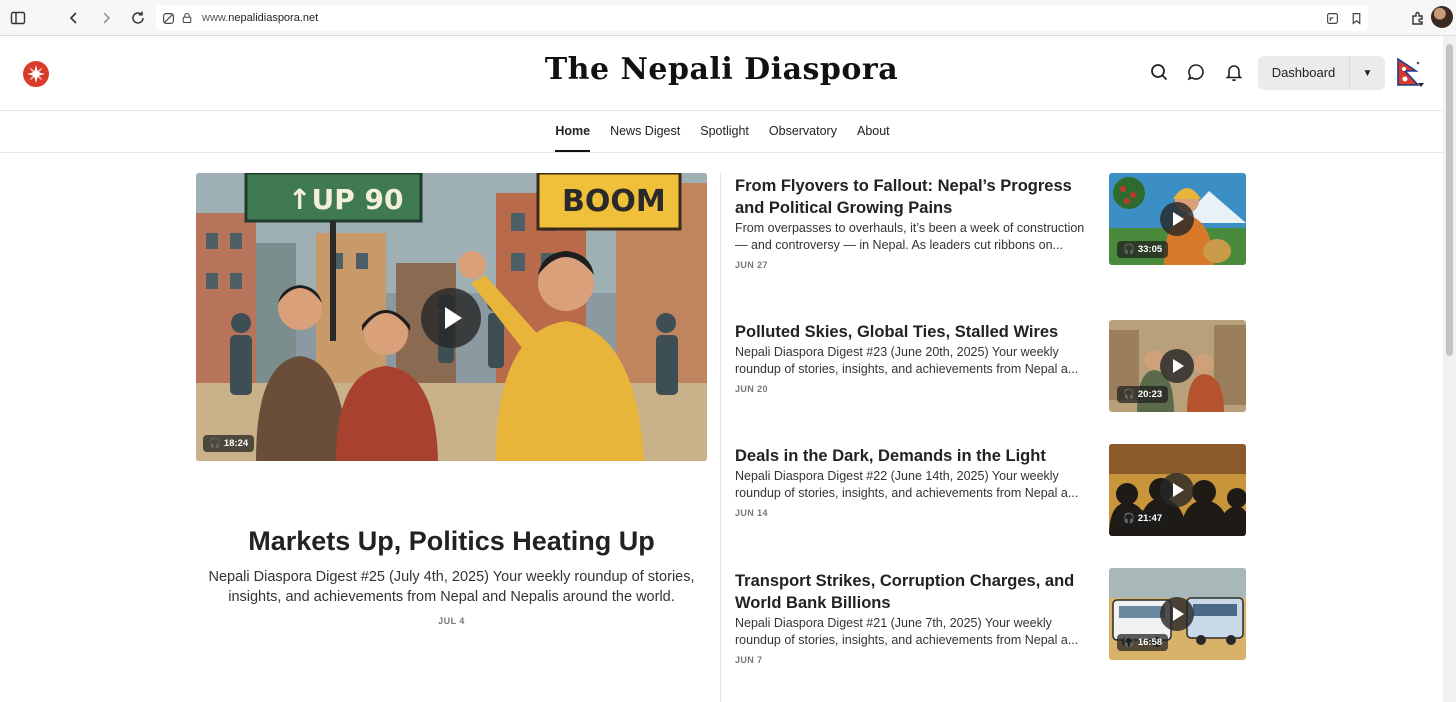 This screenshot has width=1456, height=702. I want to click on dashboard-dropdown-icon: ▼, so click(1367, 73).